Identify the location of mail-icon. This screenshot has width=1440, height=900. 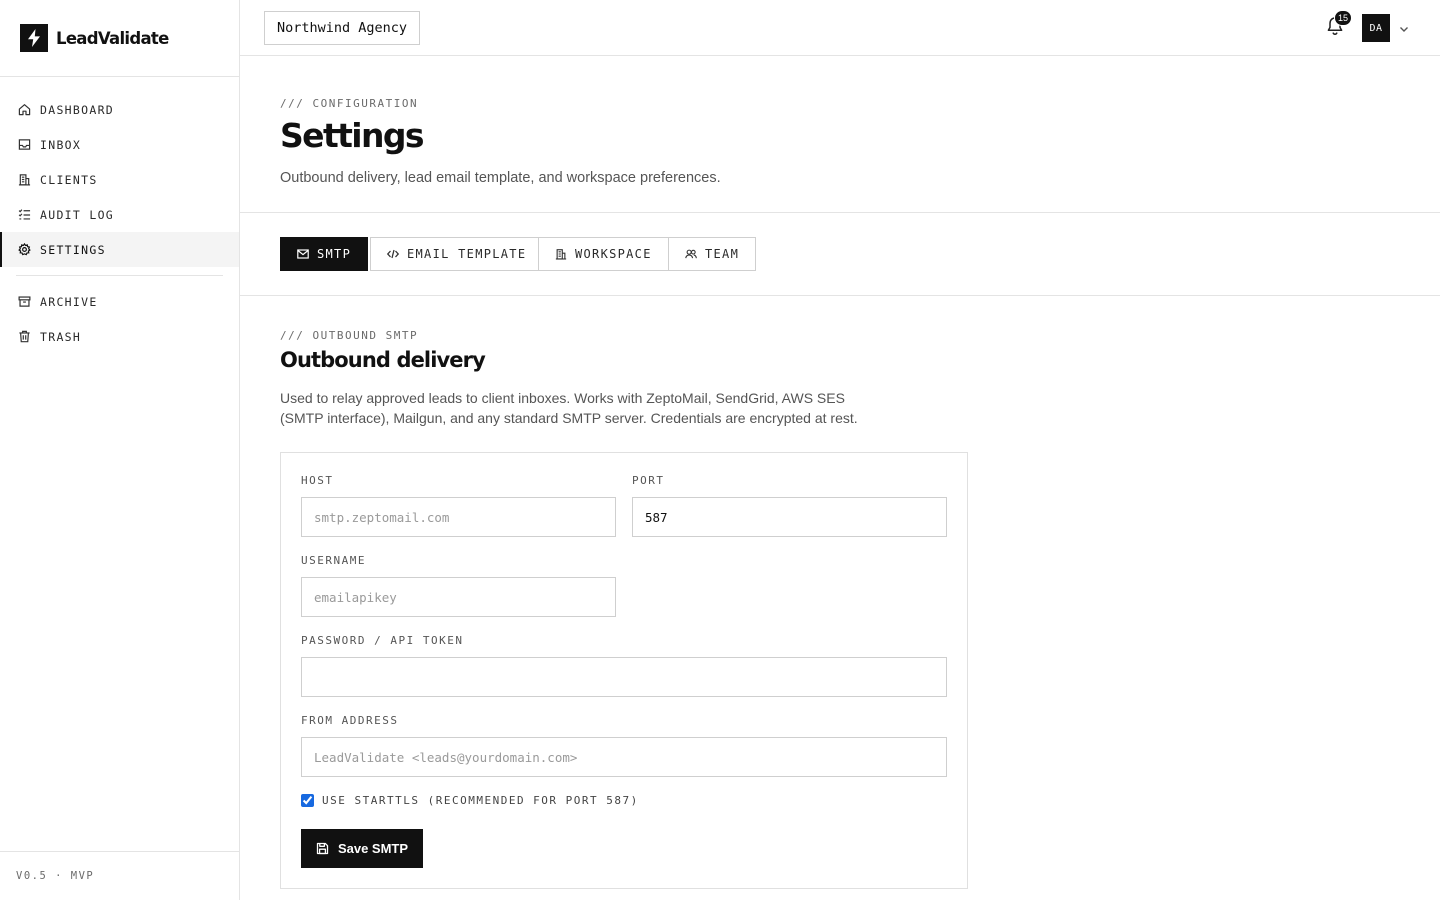
(303, 254).